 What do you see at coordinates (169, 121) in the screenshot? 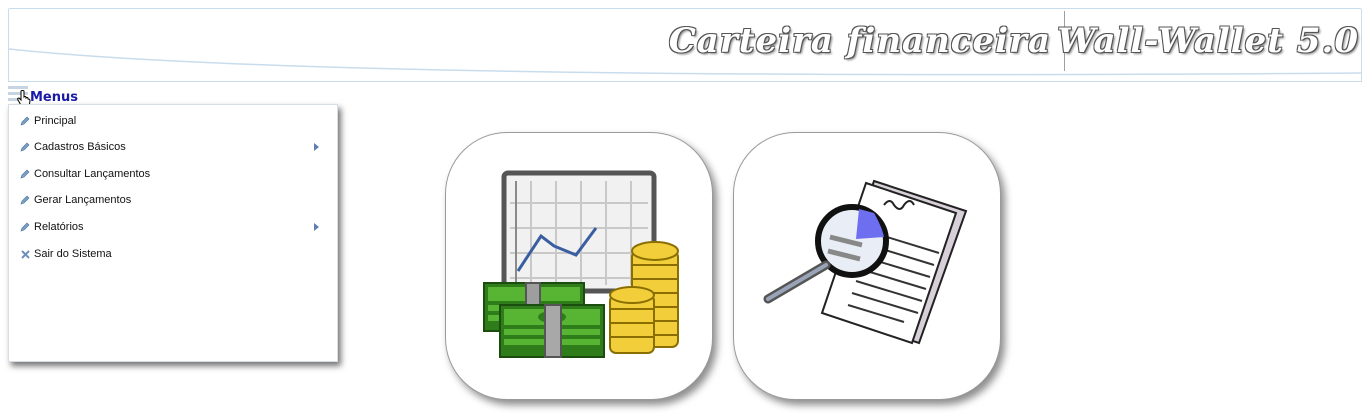
I see `menu-item-principal: Principal` at bounding box center [169, 121].